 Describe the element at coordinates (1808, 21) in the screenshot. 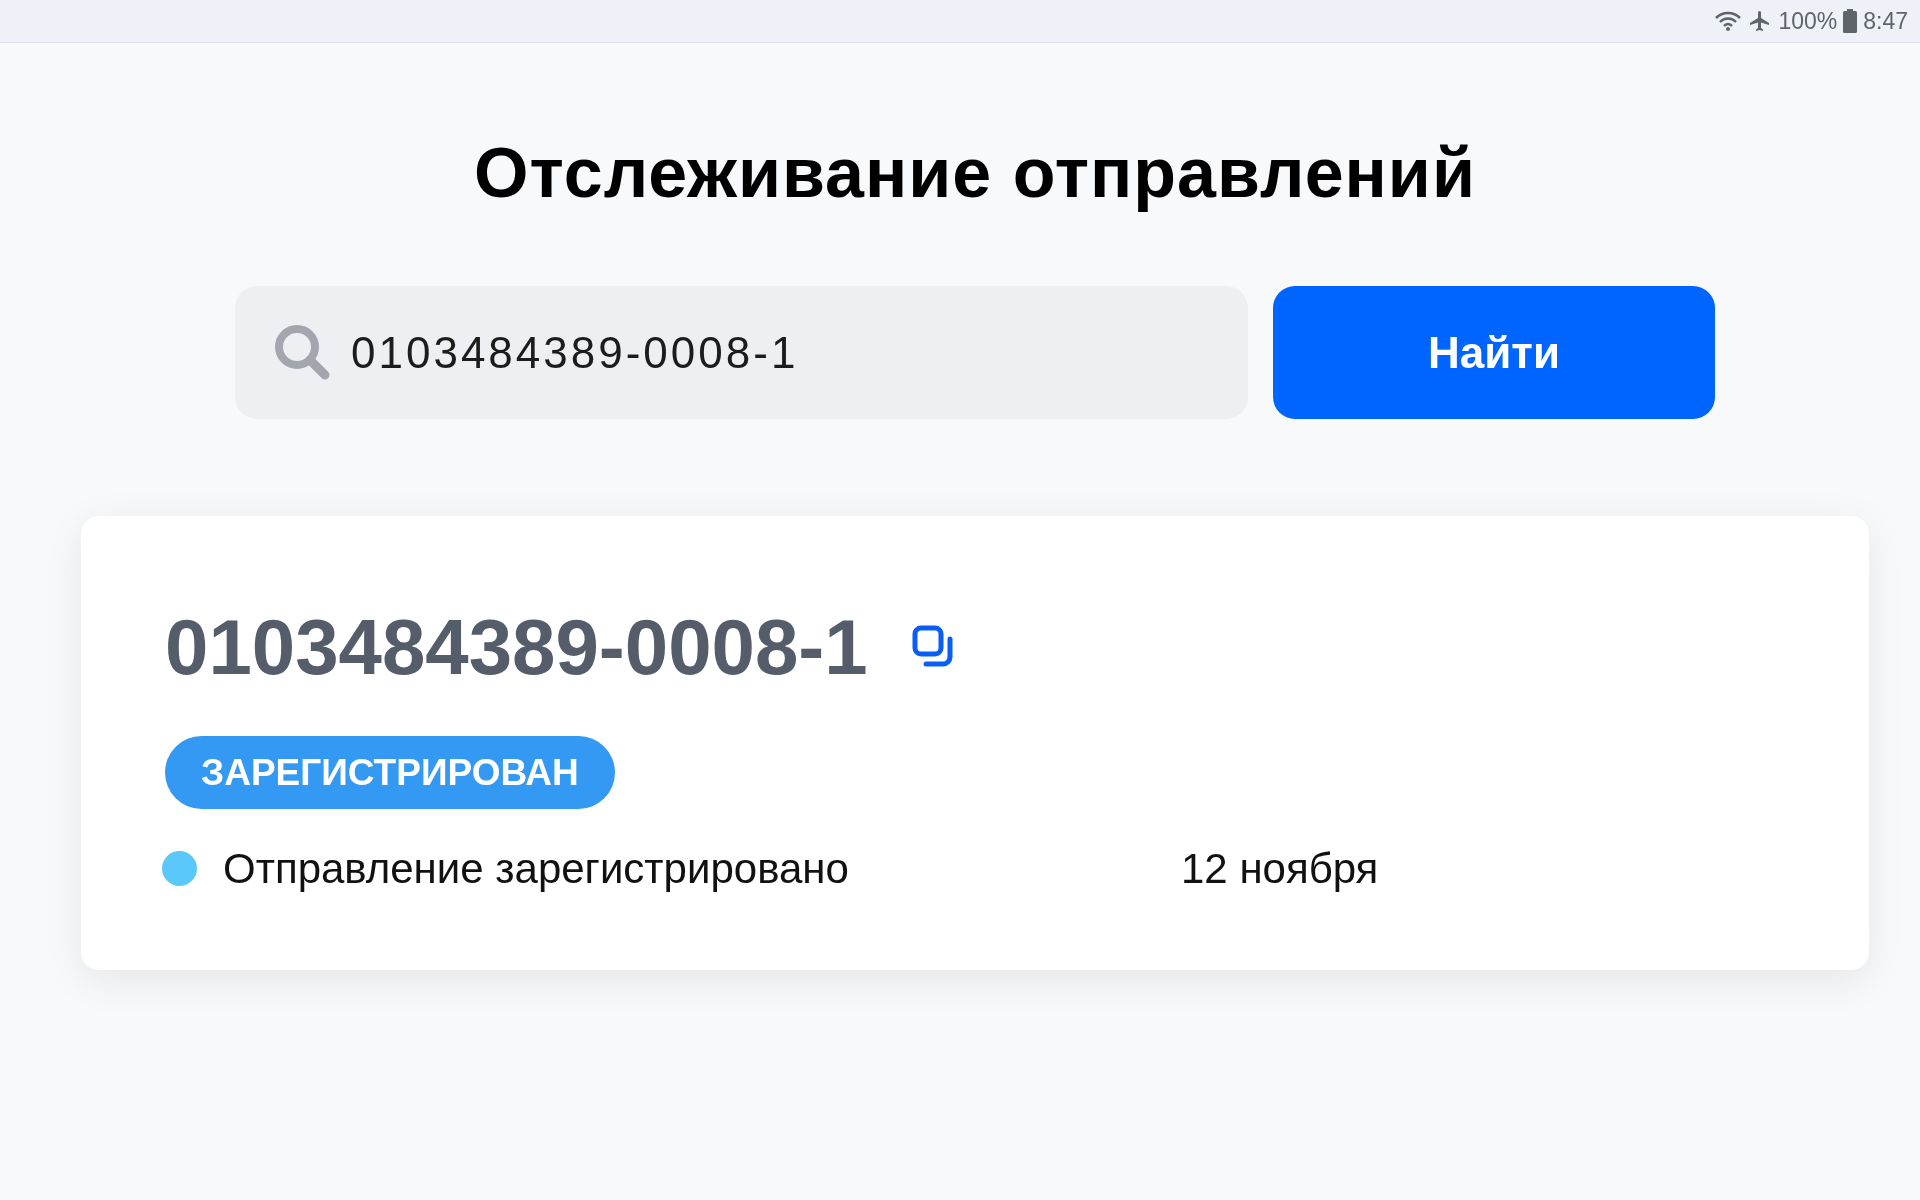

I see `battery-percent: 100%` at that location.